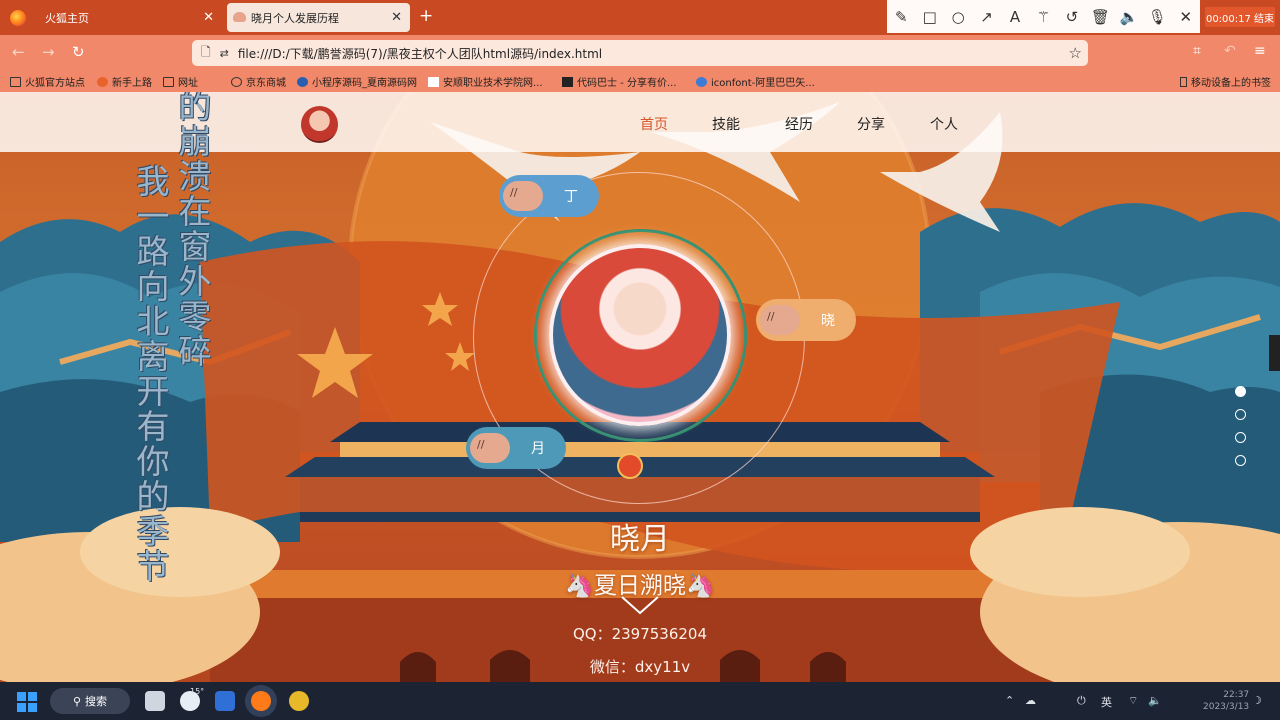 The image size is (1280, 720). Describe the element at coordinates (1197, 51) in the screenshot. I see `screenshot-icon: ⌗` at that location.